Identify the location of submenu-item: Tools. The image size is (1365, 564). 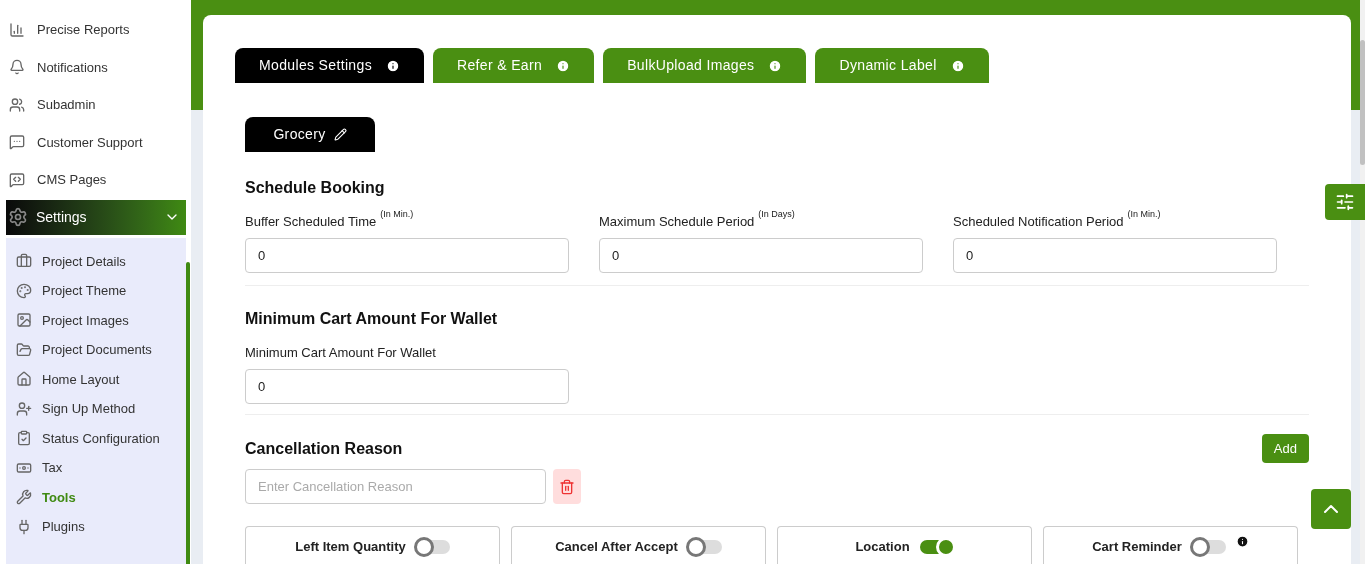
(96, 497).